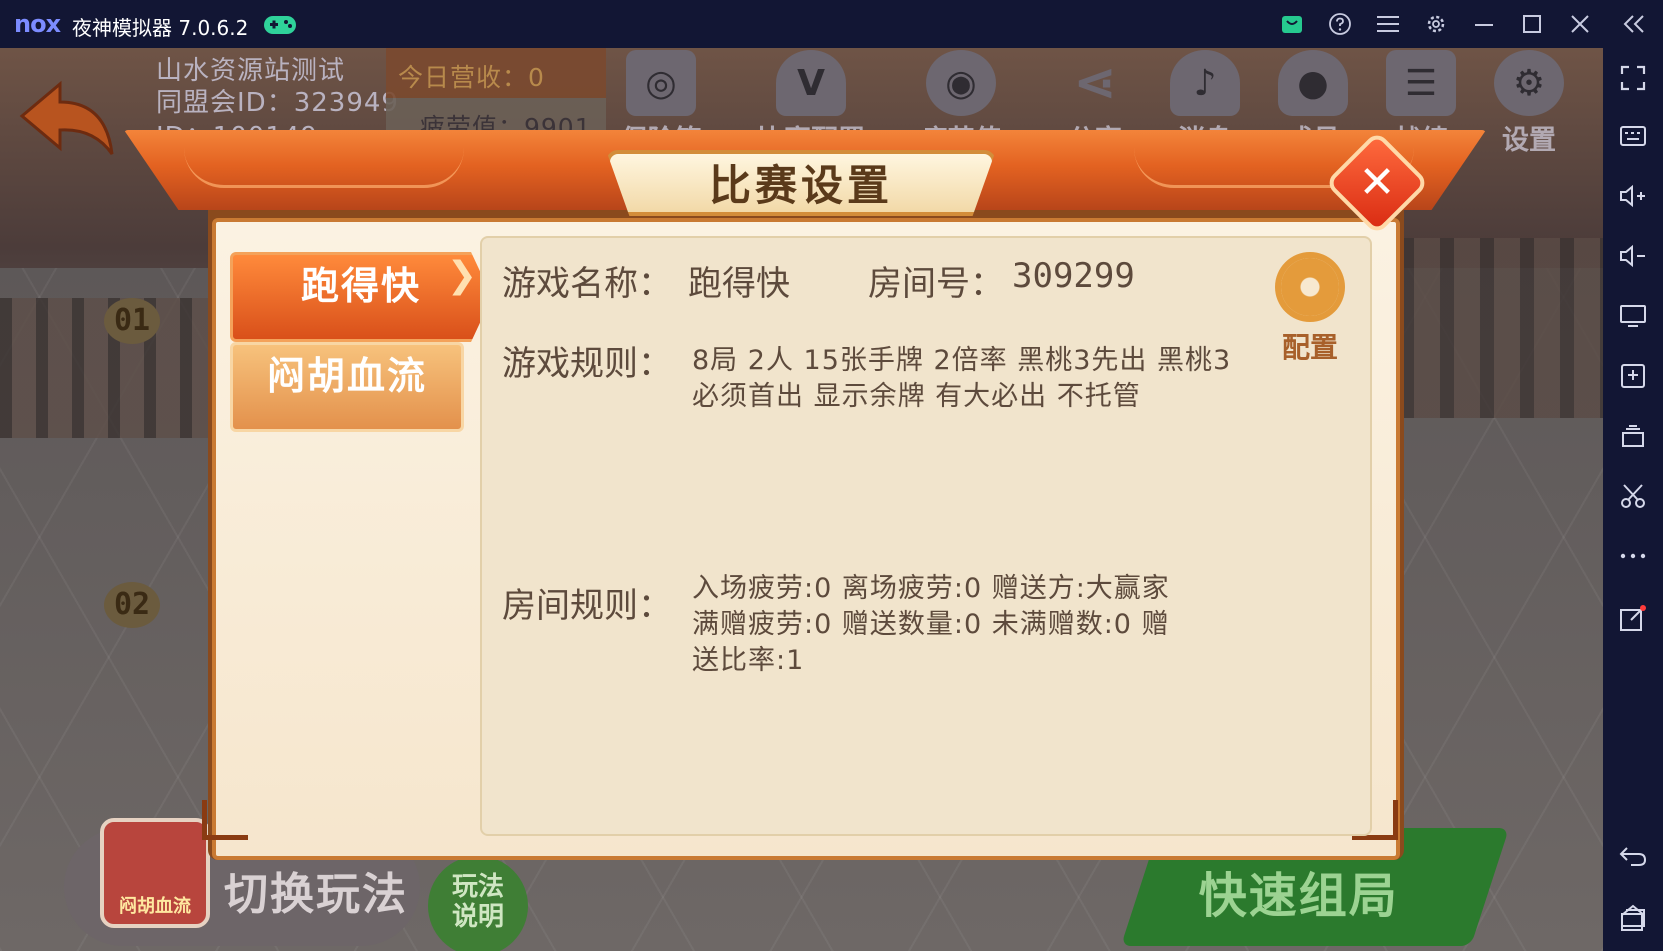  I want to click on room-no-value: 309299, so click(1073, 276).